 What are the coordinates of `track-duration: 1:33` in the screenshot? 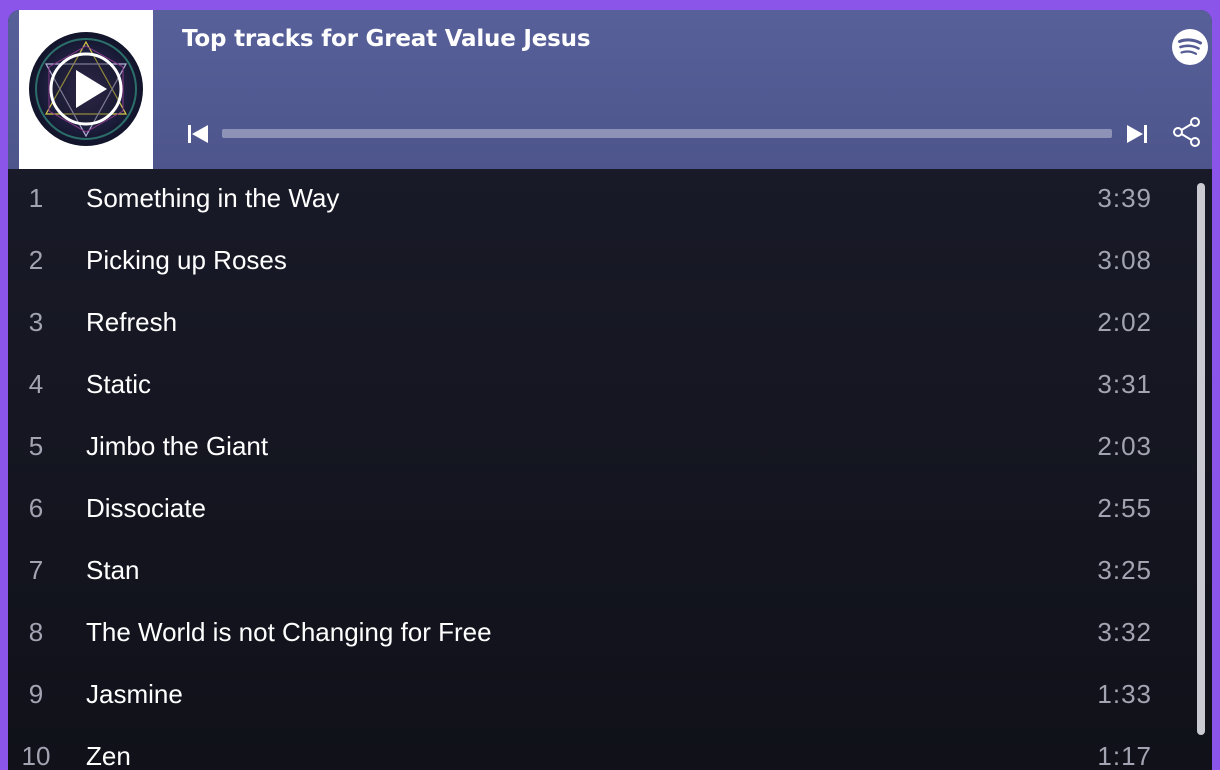 It's located at (1124, 694).